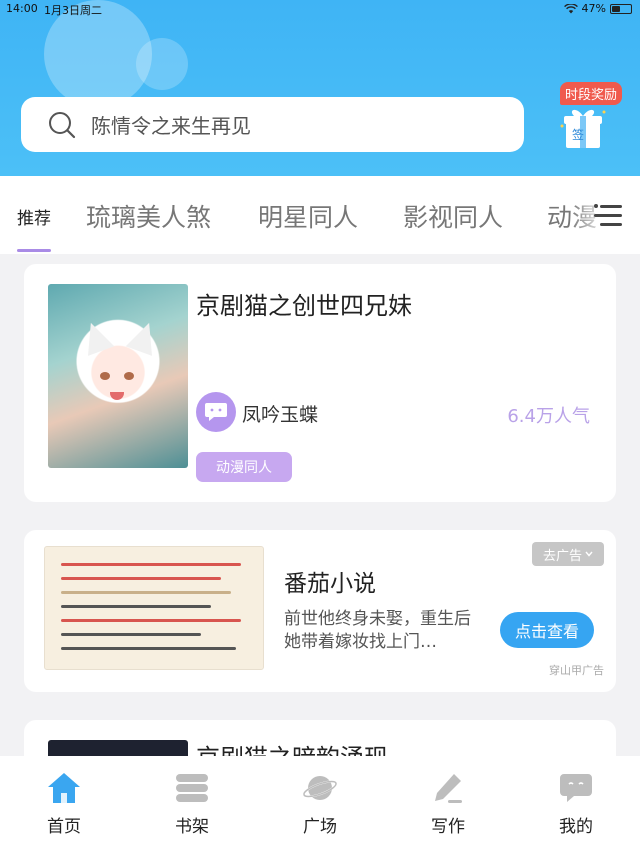 This screenshot has width=640, height=853. Describe the element at coordinates (609, 216) in the screenshot. I see `menu-icon` at that location.